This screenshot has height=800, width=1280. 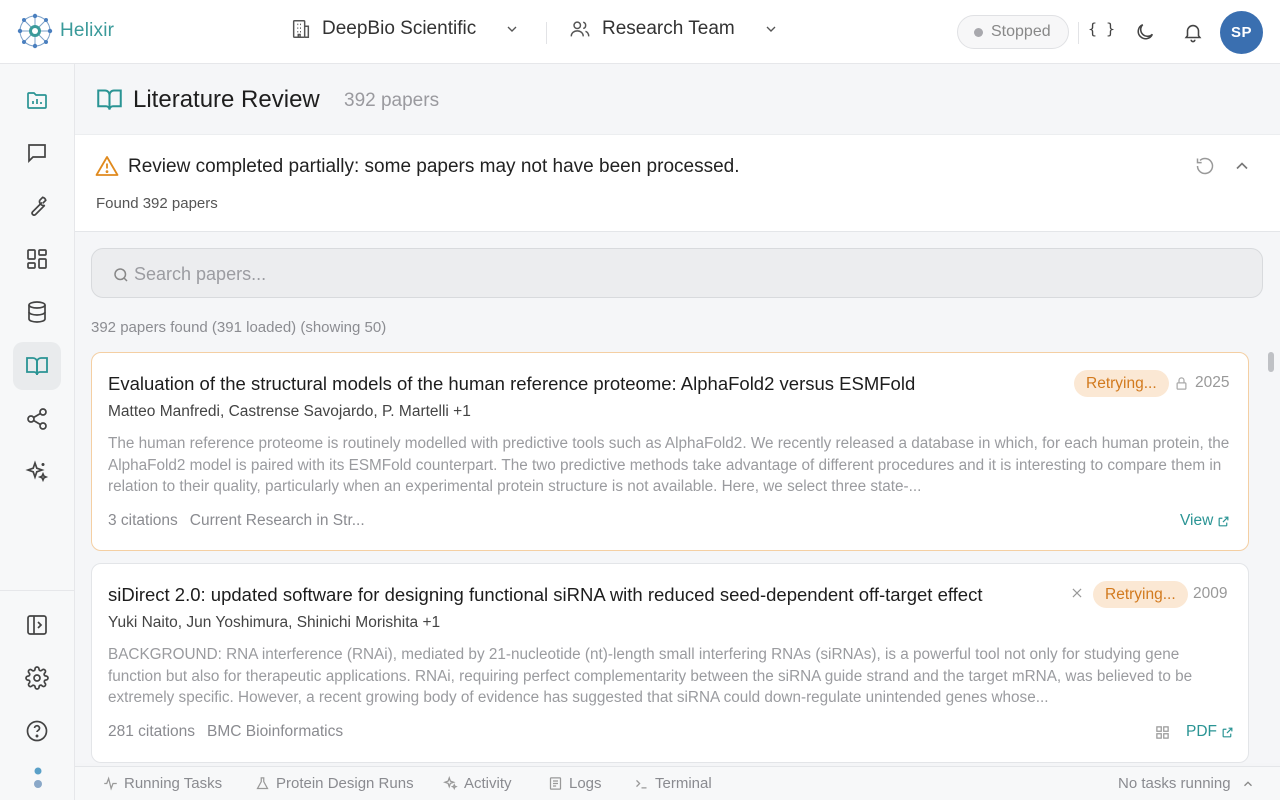 What do you see at coordinates (555, 783) in the screenshot?
I see `scroll-icon` at bounding box center [555, 783].